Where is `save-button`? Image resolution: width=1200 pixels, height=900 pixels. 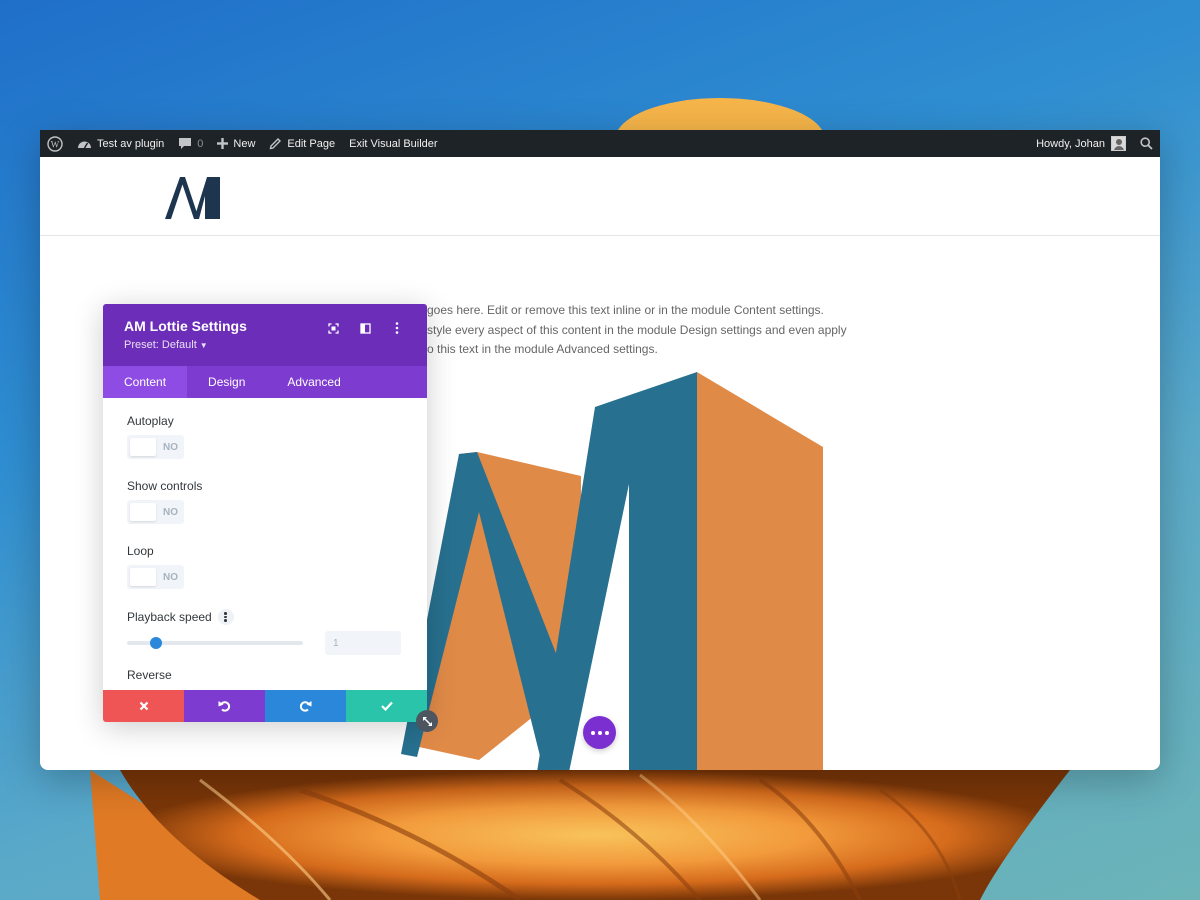 save-button is located at coordinates (386, 706).